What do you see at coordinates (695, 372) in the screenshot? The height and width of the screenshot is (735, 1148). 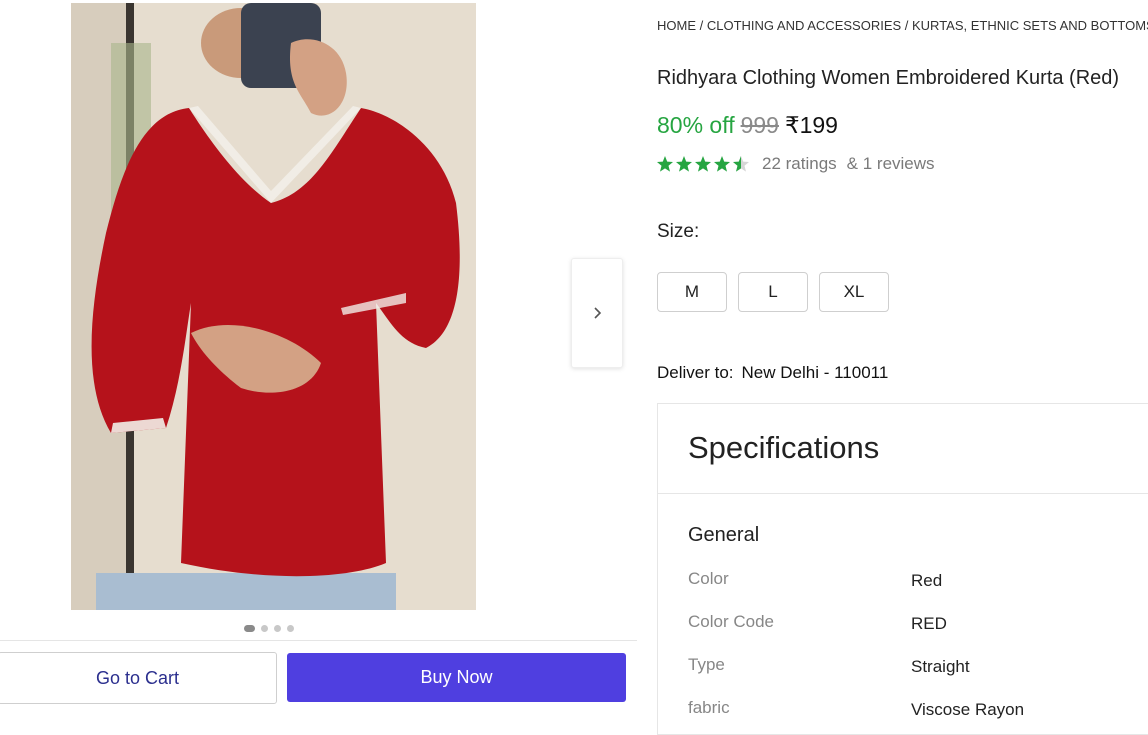 I see `deliver-label: Deliver to:` at bounding box center [695, 372].